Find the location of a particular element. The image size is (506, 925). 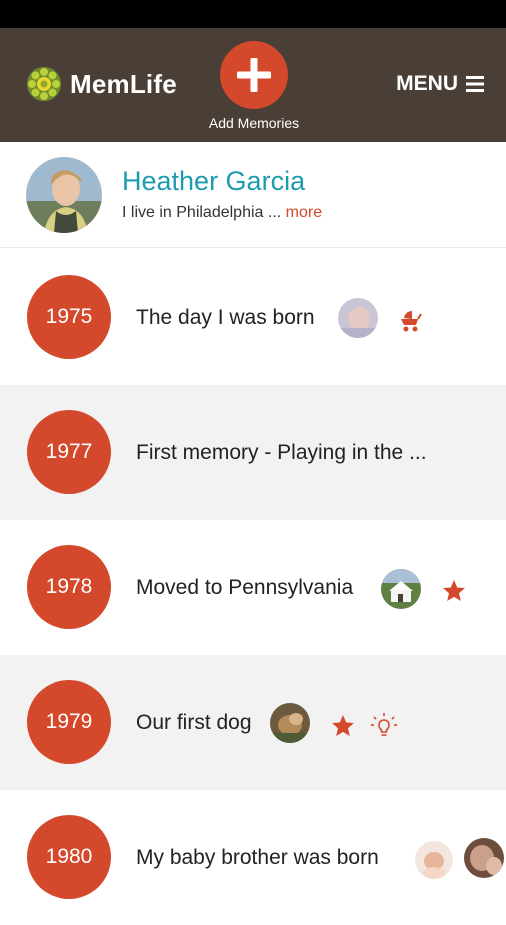

app-name: MemLife is located at coordinates (123, 83).